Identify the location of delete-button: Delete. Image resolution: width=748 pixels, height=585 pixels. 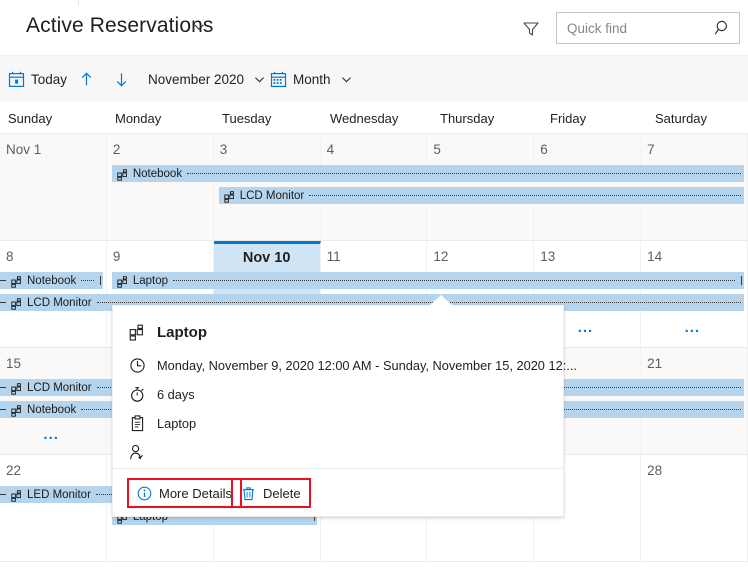
(271, 493).